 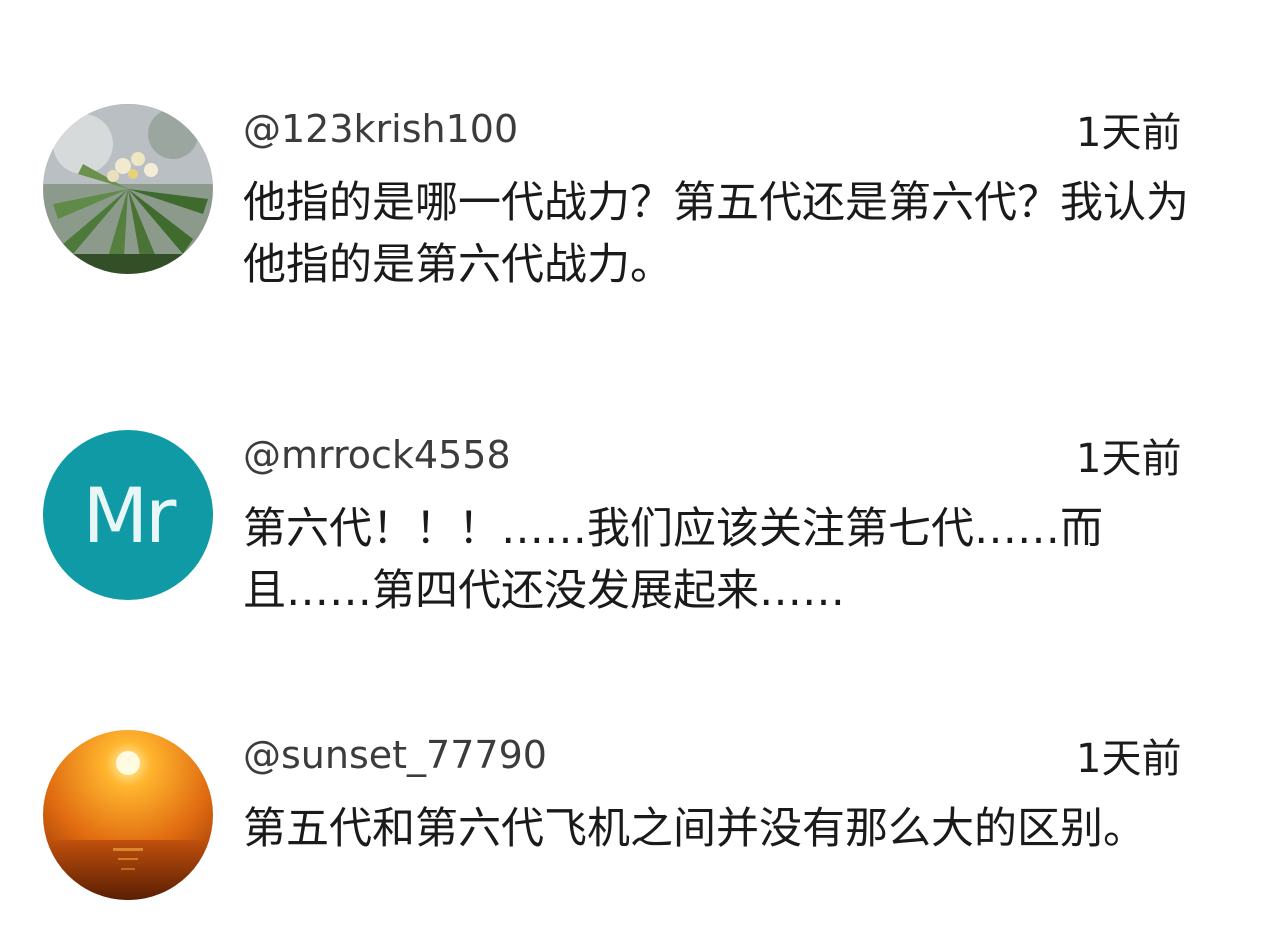 What do you see at coordinates (380, 129) in the screenshot?
I see `comment-username: @123krish100` at bounding box center [380, 129].